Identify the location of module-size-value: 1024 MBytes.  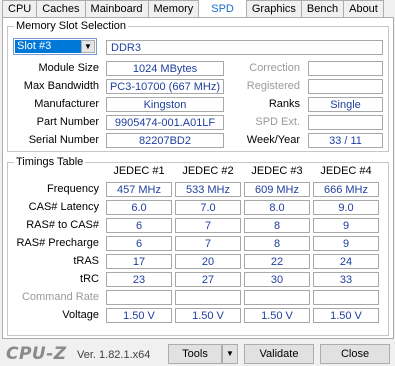
(165, 68).